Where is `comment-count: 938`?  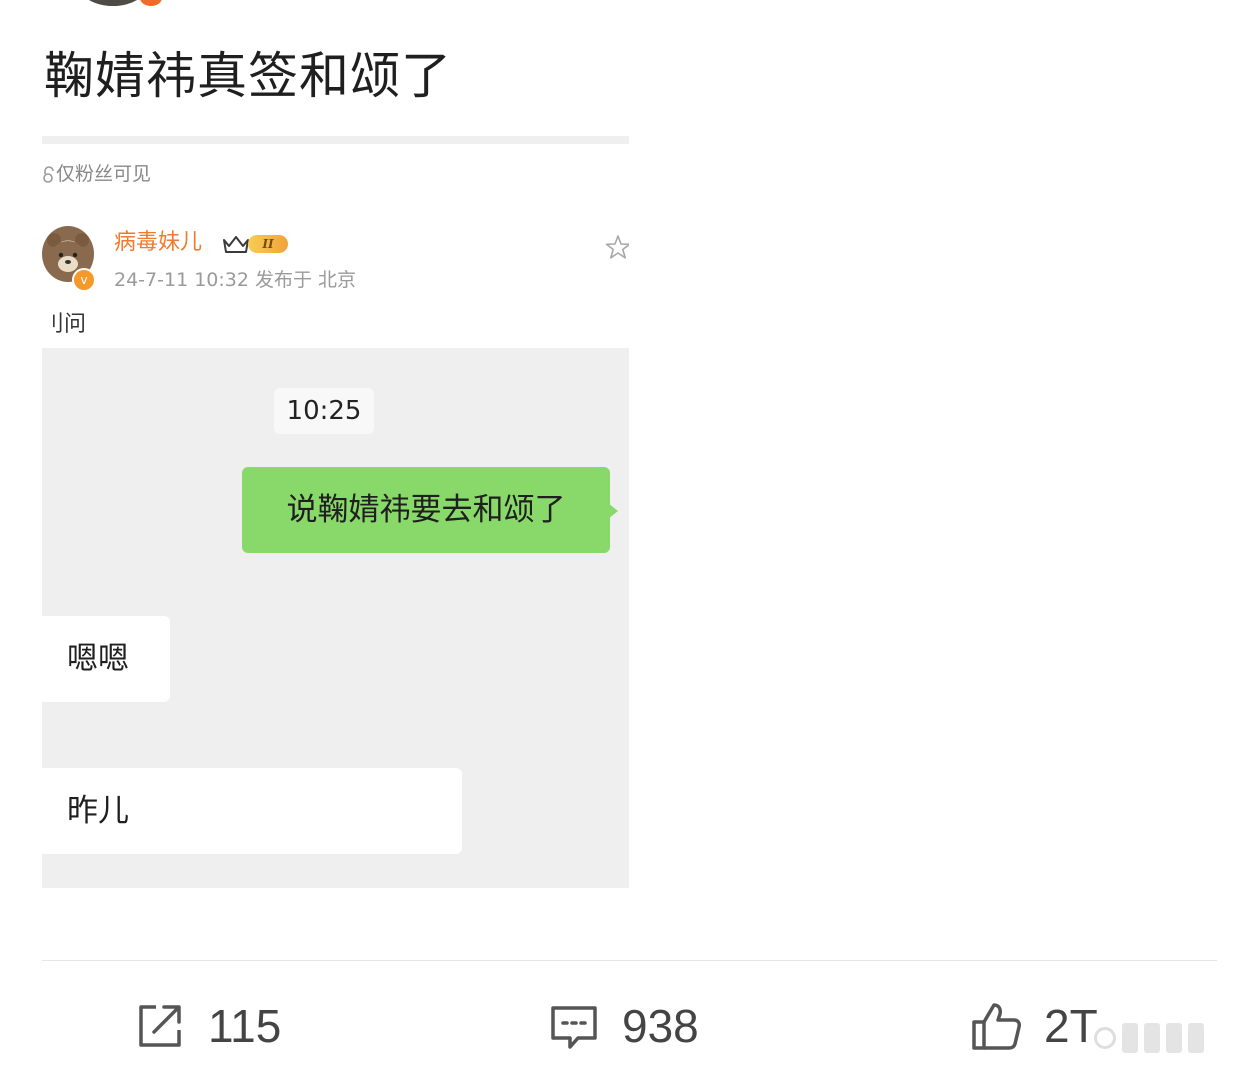 comment-count: 938 is located at coordinates (660, 1026).